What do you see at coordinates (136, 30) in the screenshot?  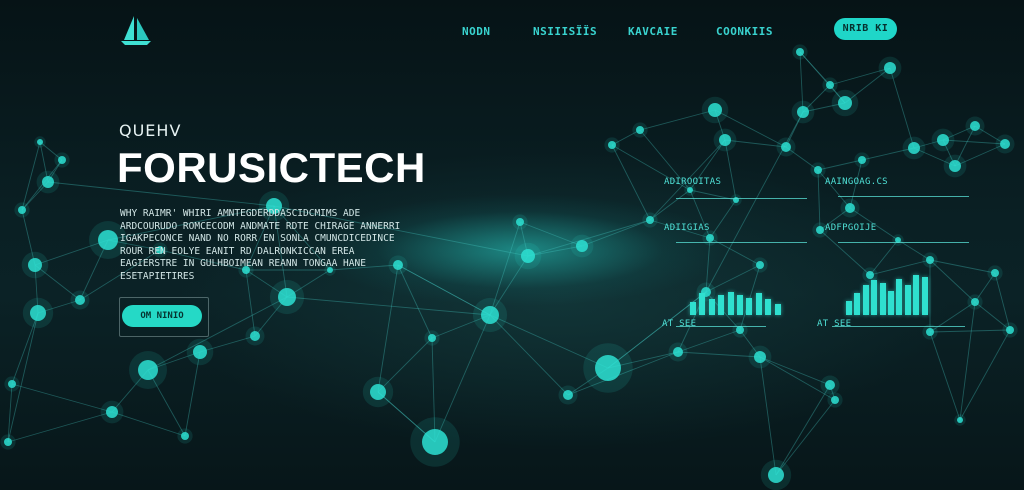 I see `sailboat-logo-icon` at bounding box center [136, 30].